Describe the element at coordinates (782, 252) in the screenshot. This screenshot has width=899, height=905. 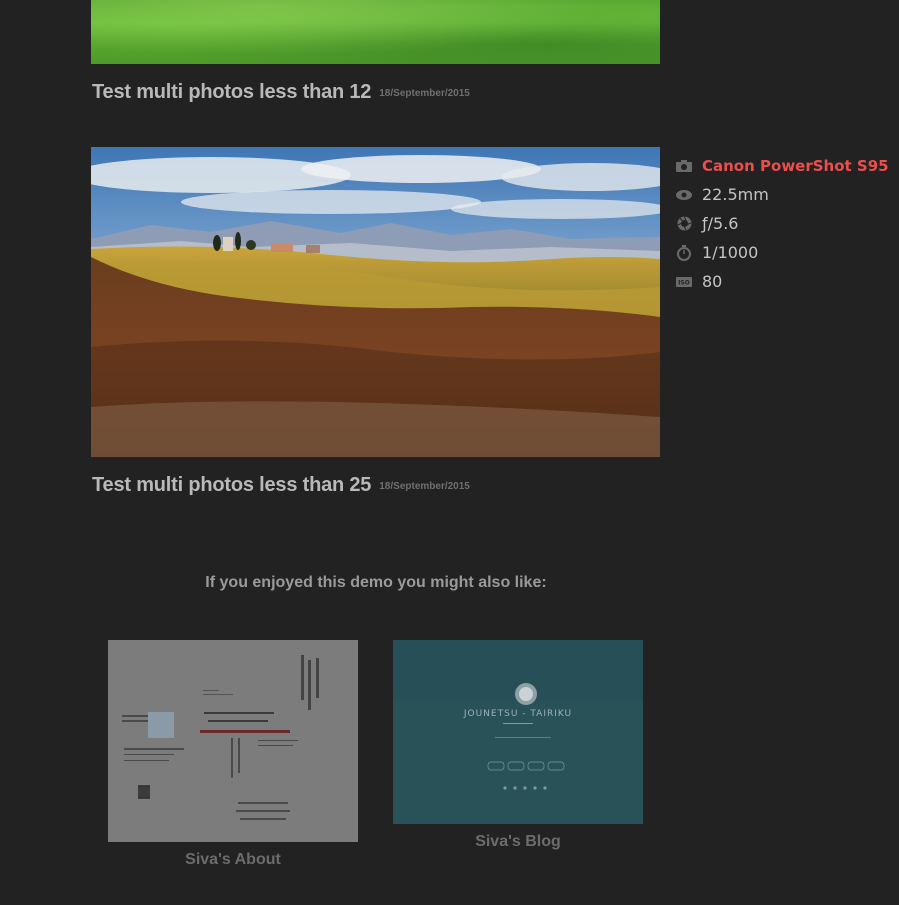
I see `exif-shutter: 1/1000` at that location.